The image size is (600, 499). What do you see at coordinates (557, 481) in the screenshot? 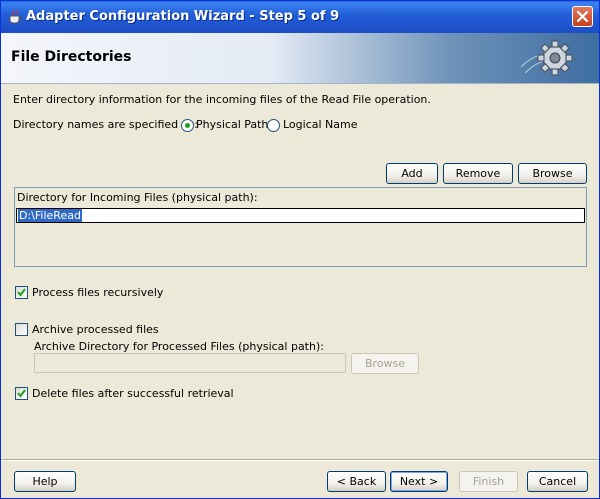
I see `cancel-button: Cancel` at bounding box center [557, 481].